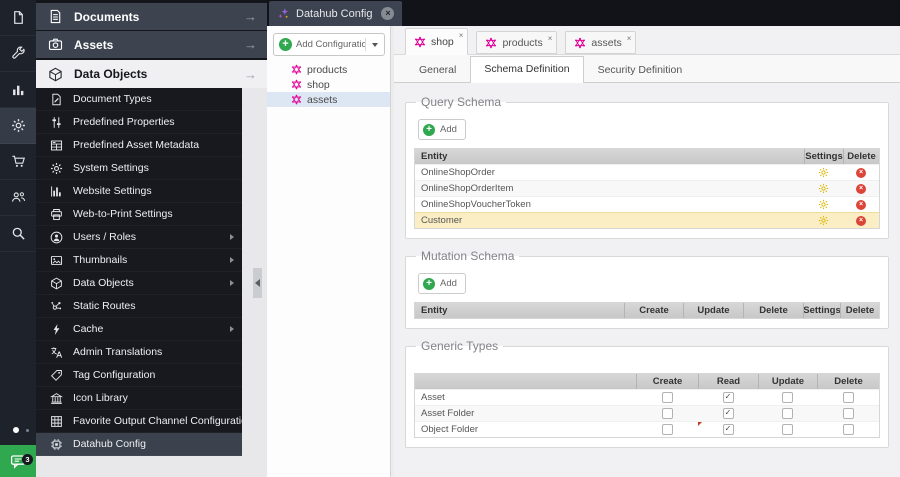 This screenshot has height=477, width=900. I want to click on rail-item-ecommerce, so click(18, 162).